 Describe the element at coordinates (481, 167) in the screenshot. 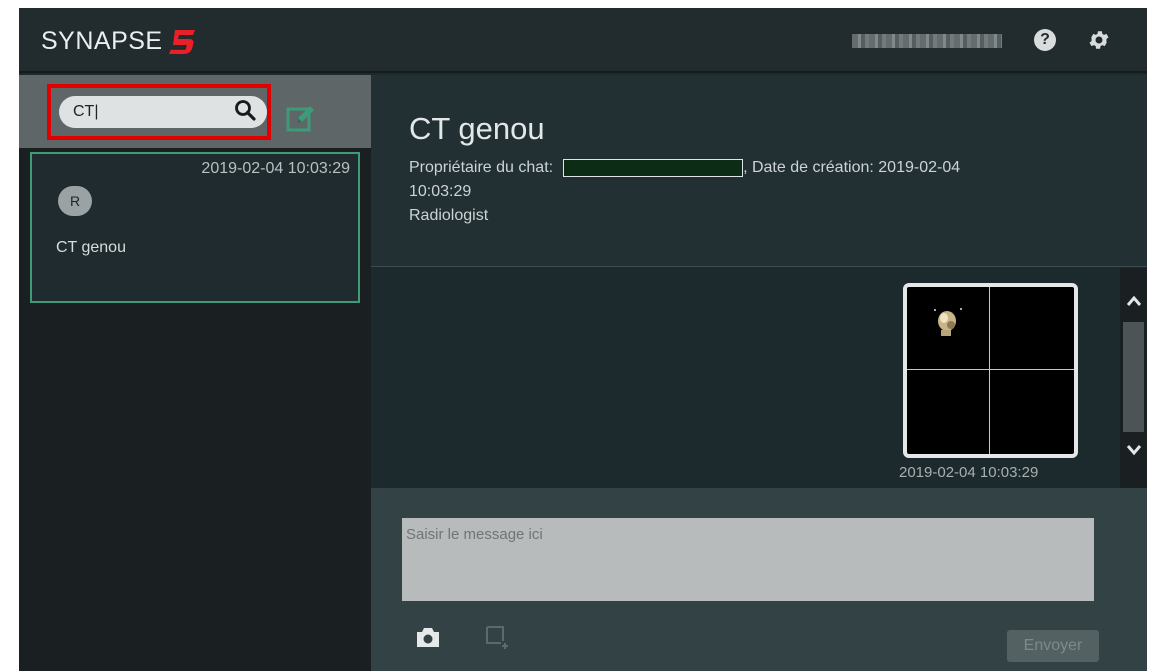

I see `owner-label: Propriétaire du chat:` at that location.